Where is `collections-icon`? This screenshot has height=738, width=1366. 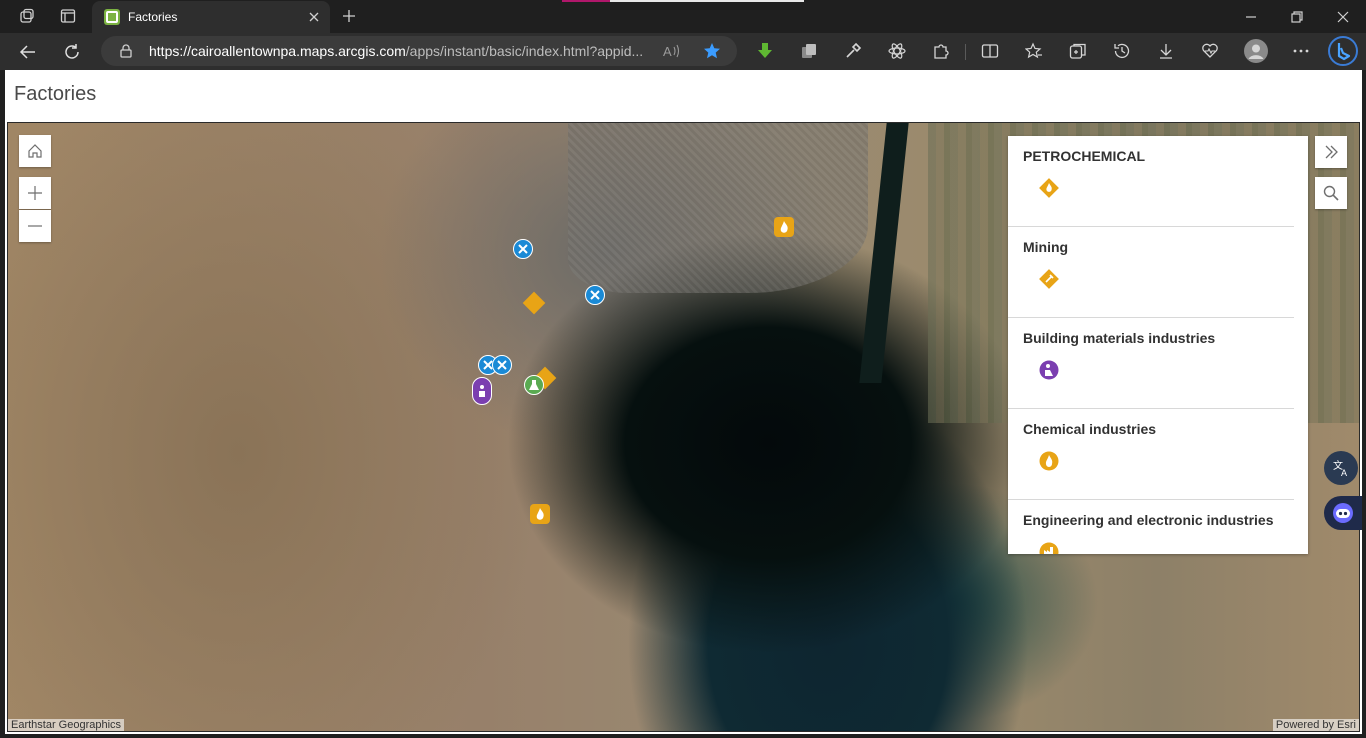
collections-icon is located at coordinates (1078, 51).